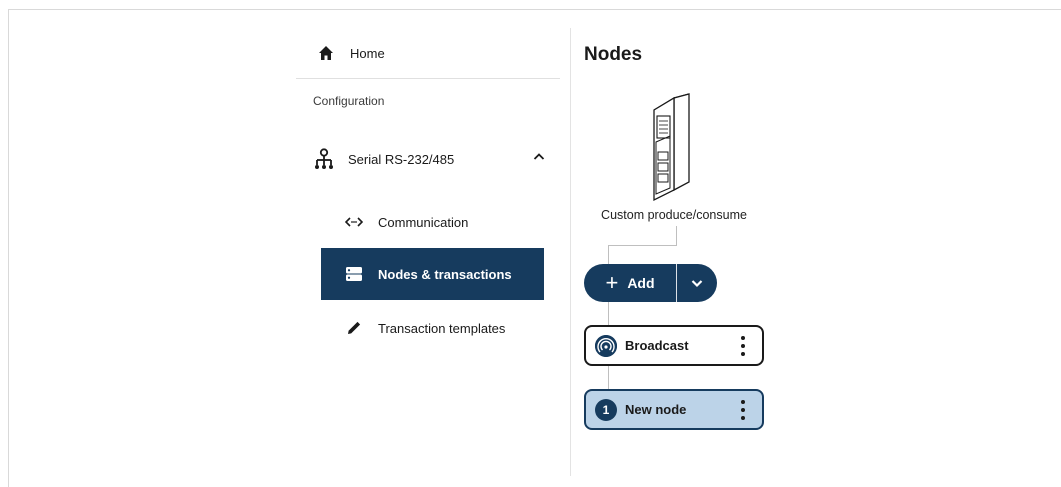  Describe the element at coordinates (354, 274) in the screenshot. I see `server-icon` at that location.